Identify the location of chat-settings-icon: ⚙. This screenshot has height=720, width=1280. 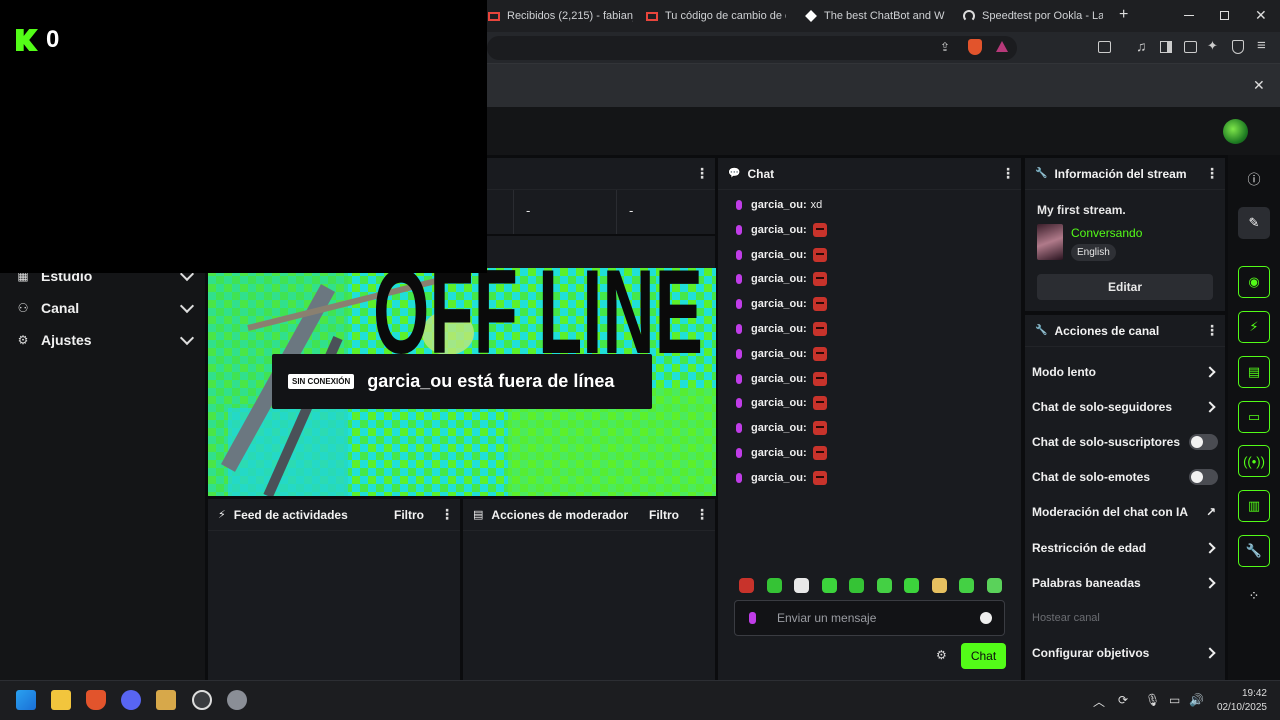
(941, 655).